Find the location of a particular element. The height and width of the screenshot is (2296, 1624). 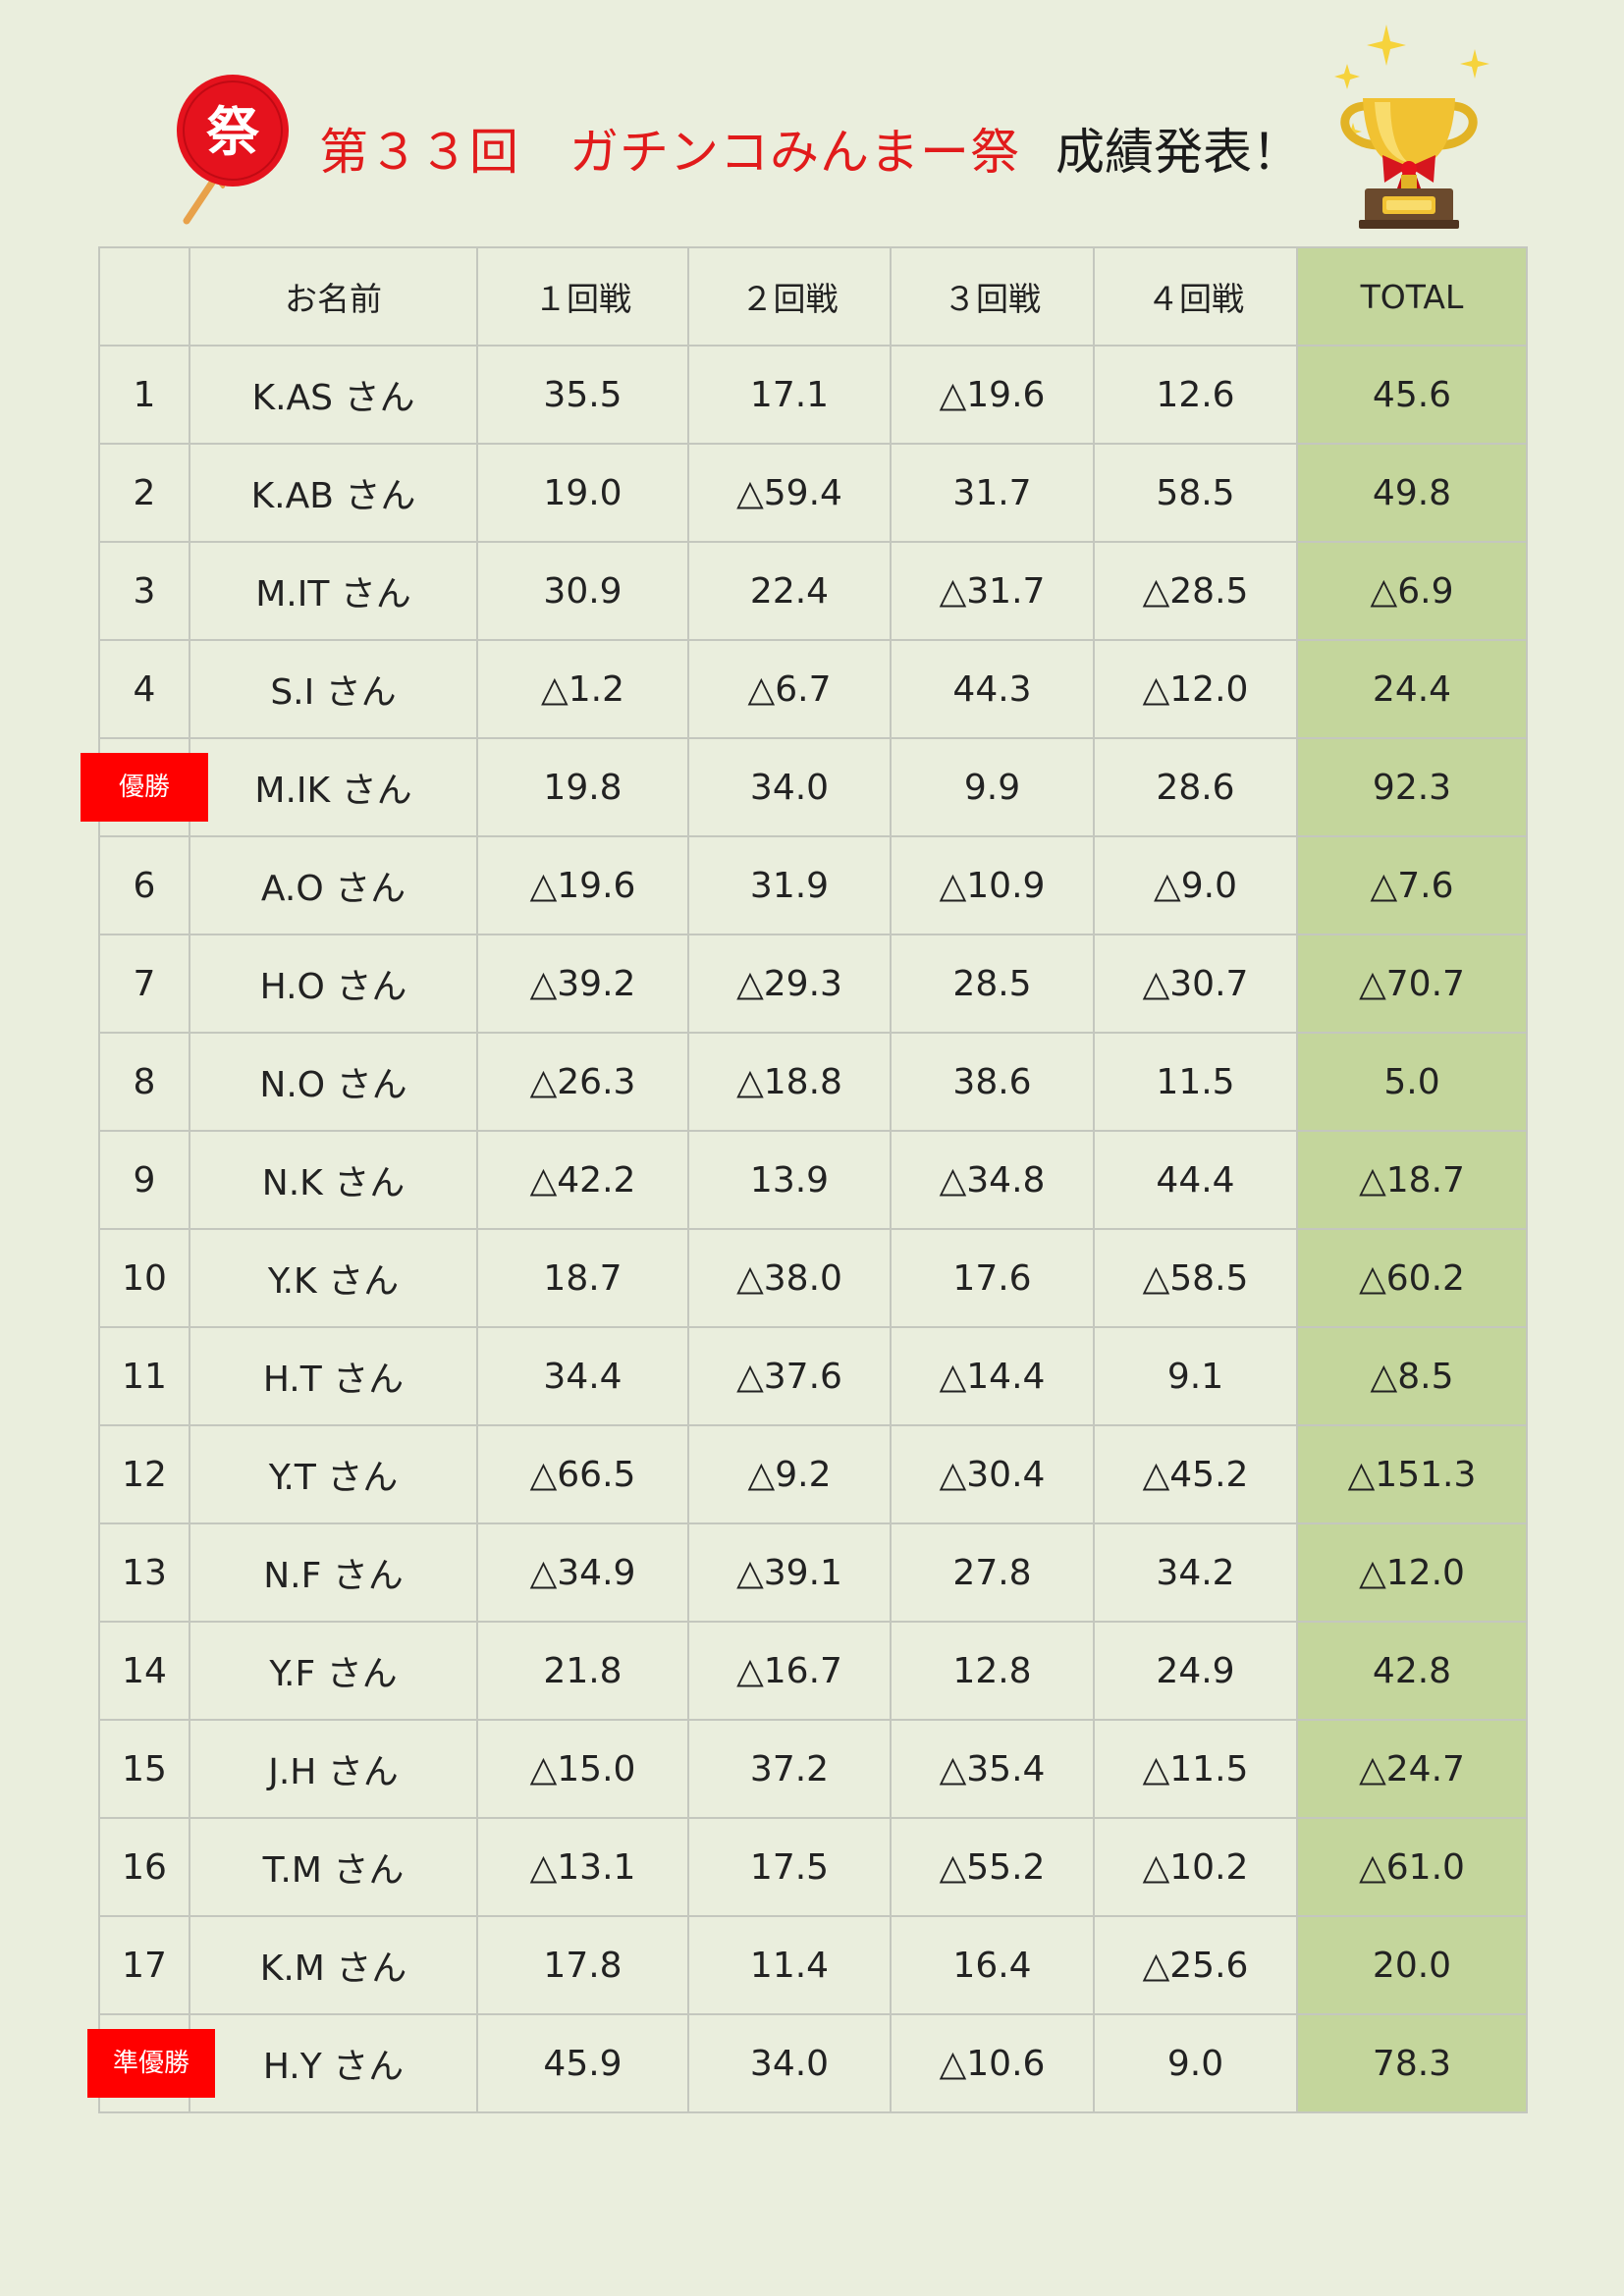

round4-score: 34.2 is located at coordinates (1195, 1573).